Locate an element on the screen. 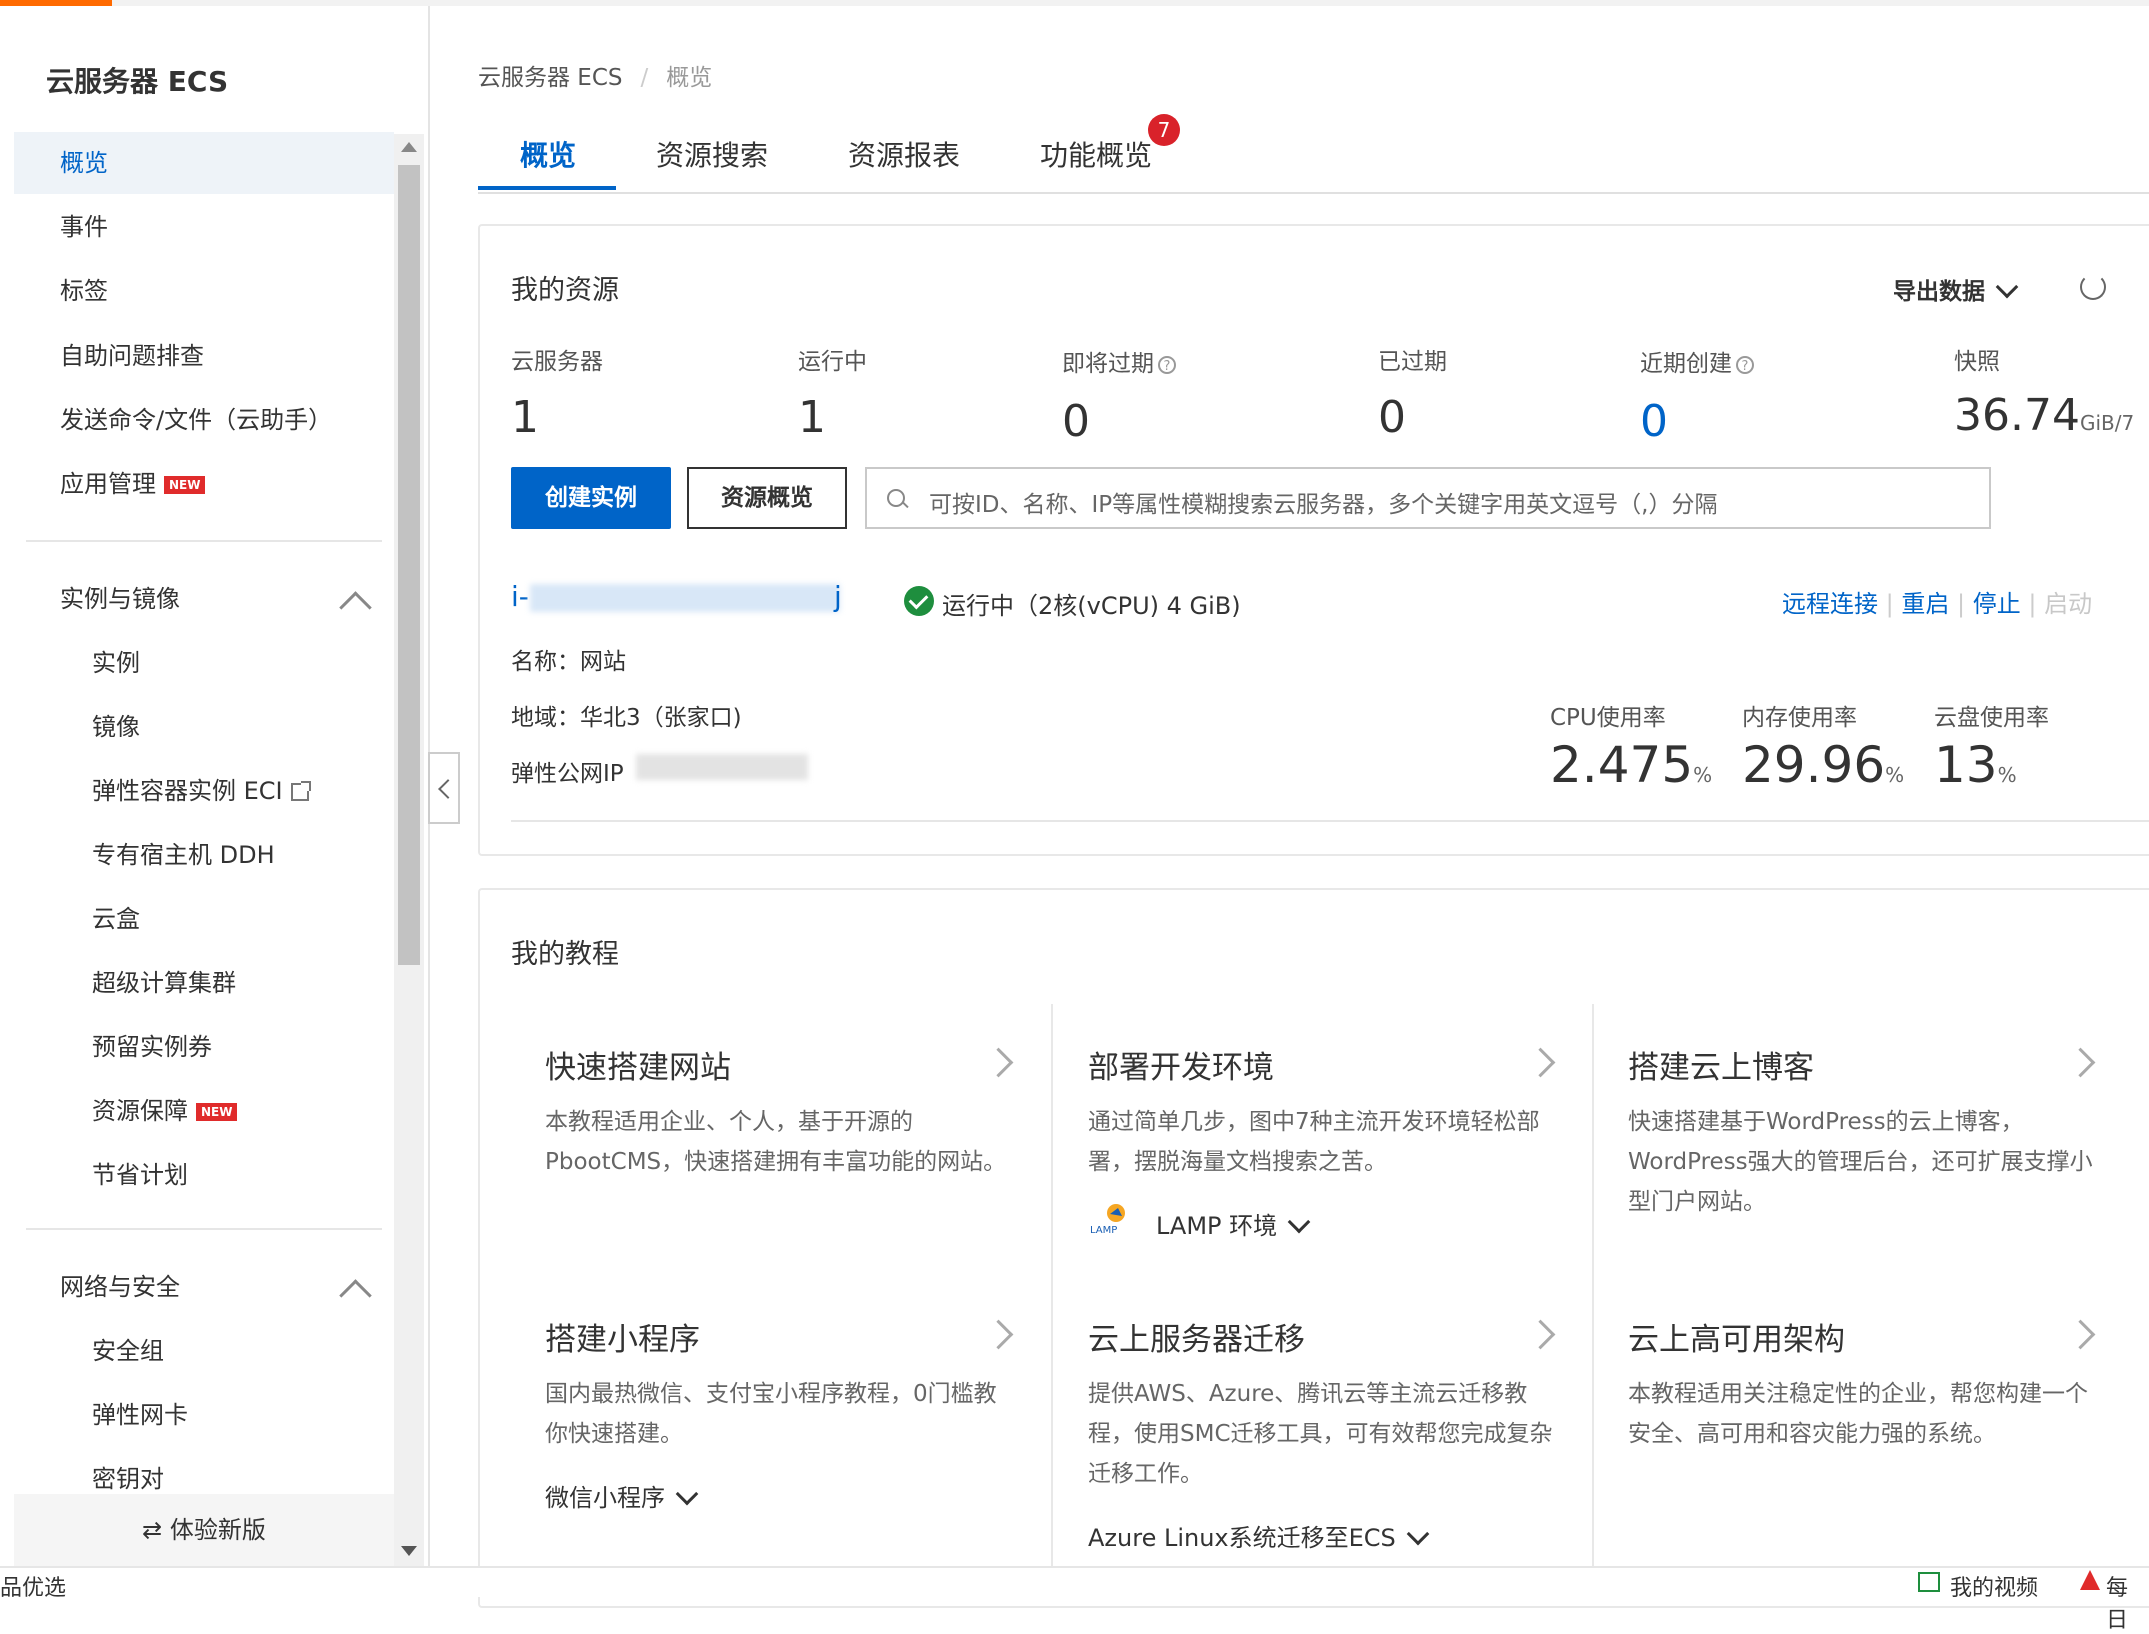  breadcrumb-current: 概览 is located at coordinates (689, 78).